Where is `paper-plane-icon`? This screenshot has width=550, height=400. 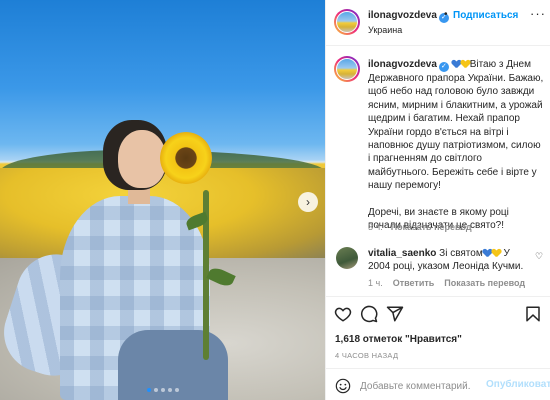 paper-plane-icon is located at coordinates (395, 314).